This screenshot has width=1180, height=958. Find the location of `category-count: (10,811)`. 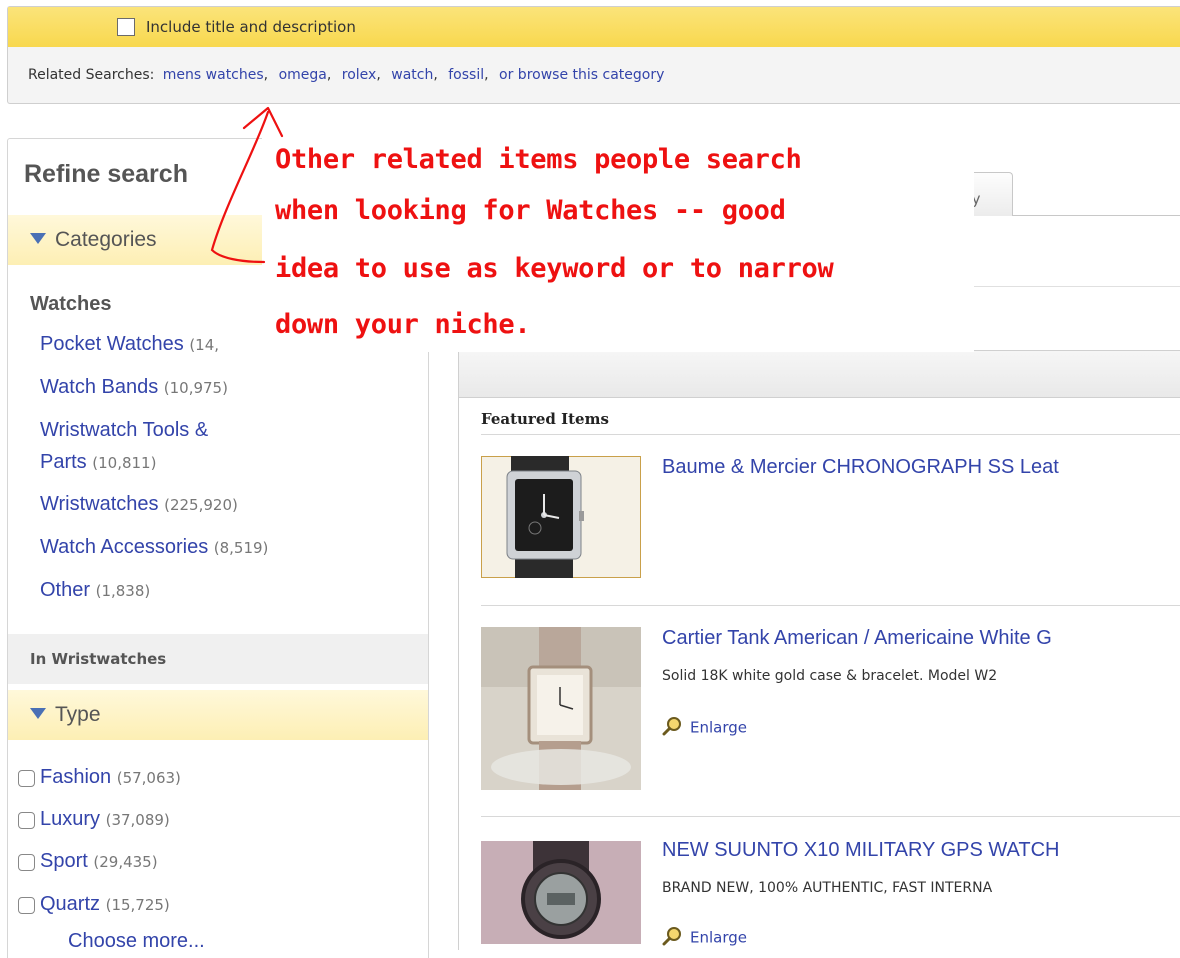

category-count: (10,811) is located at coordinates (124, 463).